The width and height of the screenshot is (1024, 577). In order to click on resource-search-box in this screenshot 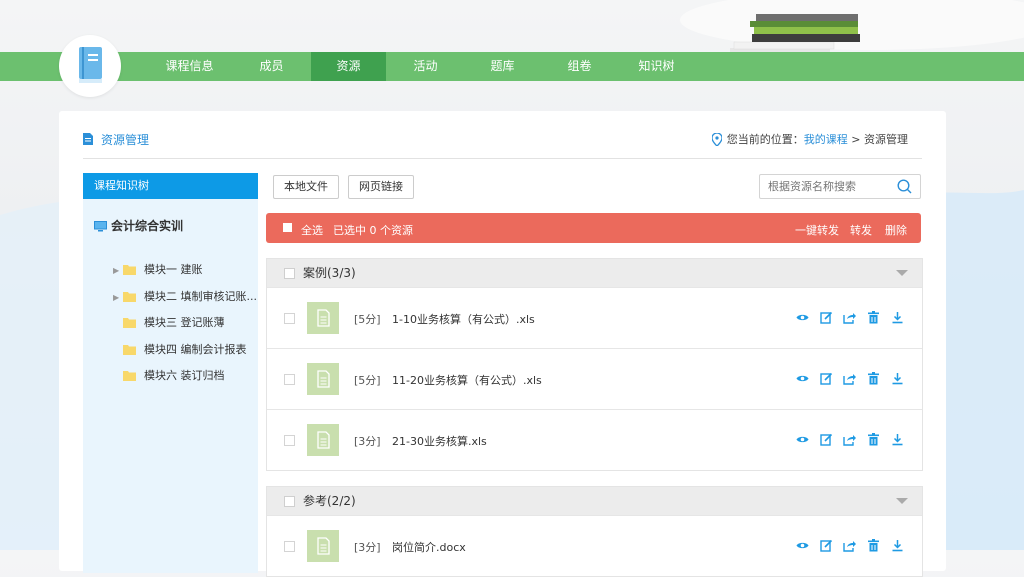, I will do `click(840, 186)`.